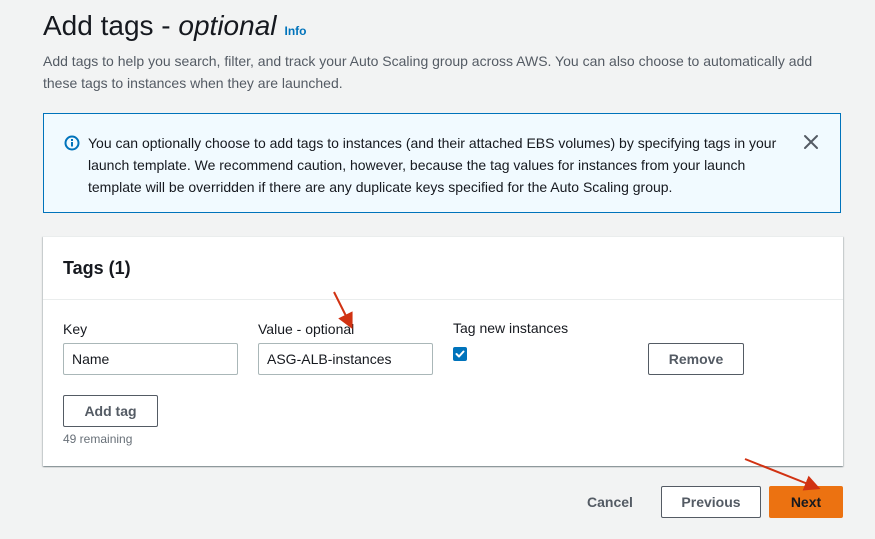 This screenshot has height=539, width=875. I want to click on tag-new-instances-label: Tag new instances, so click(511, 328).